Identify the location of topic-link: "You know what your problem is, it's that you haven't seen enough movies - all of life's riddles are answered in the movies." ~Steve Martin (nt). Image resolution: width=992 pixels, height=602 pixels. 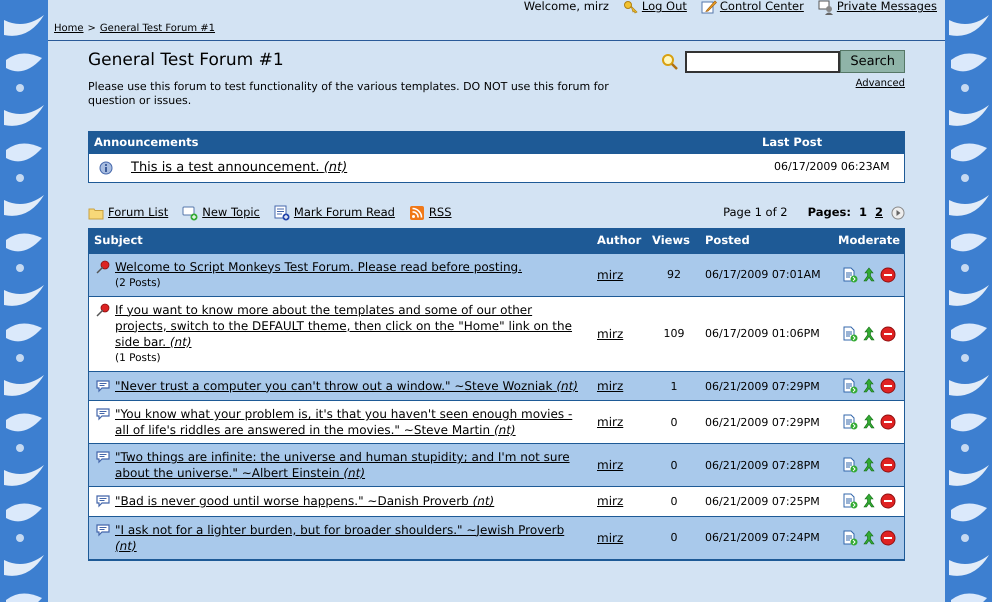
(348, 422).